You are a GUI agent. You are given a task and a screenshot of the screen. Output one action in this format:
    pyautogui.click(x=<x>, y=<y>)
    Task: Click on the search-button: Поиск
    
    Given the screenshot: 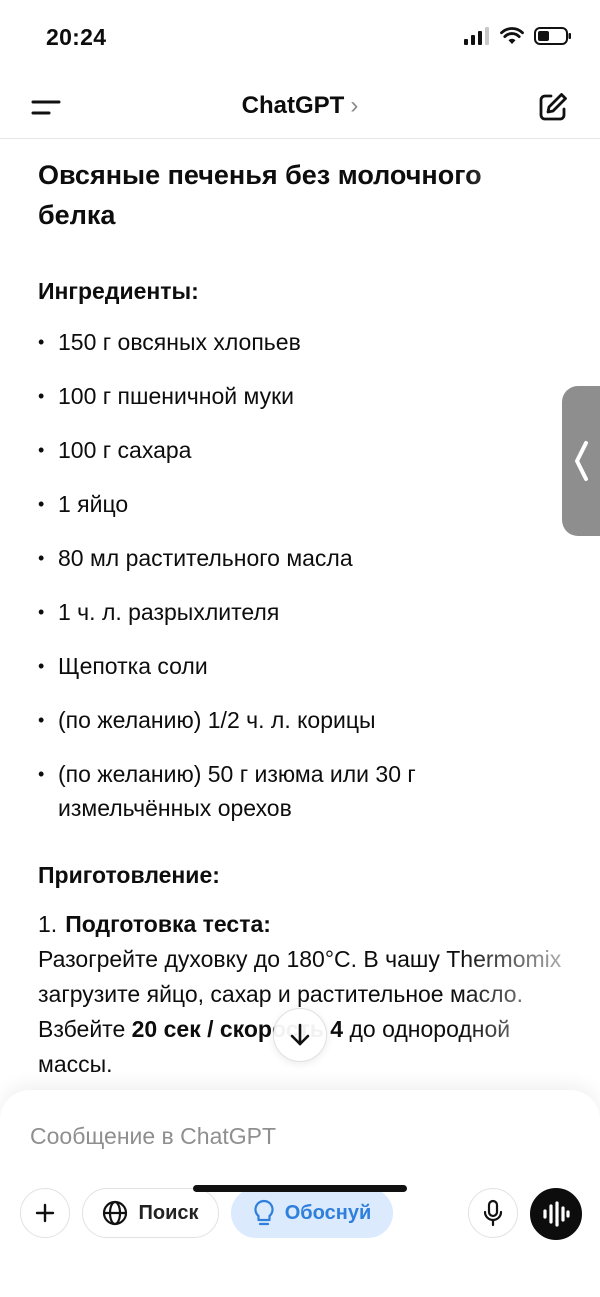 What is the action you would take?
    pyautogui.click(x=150, y=1213)
    